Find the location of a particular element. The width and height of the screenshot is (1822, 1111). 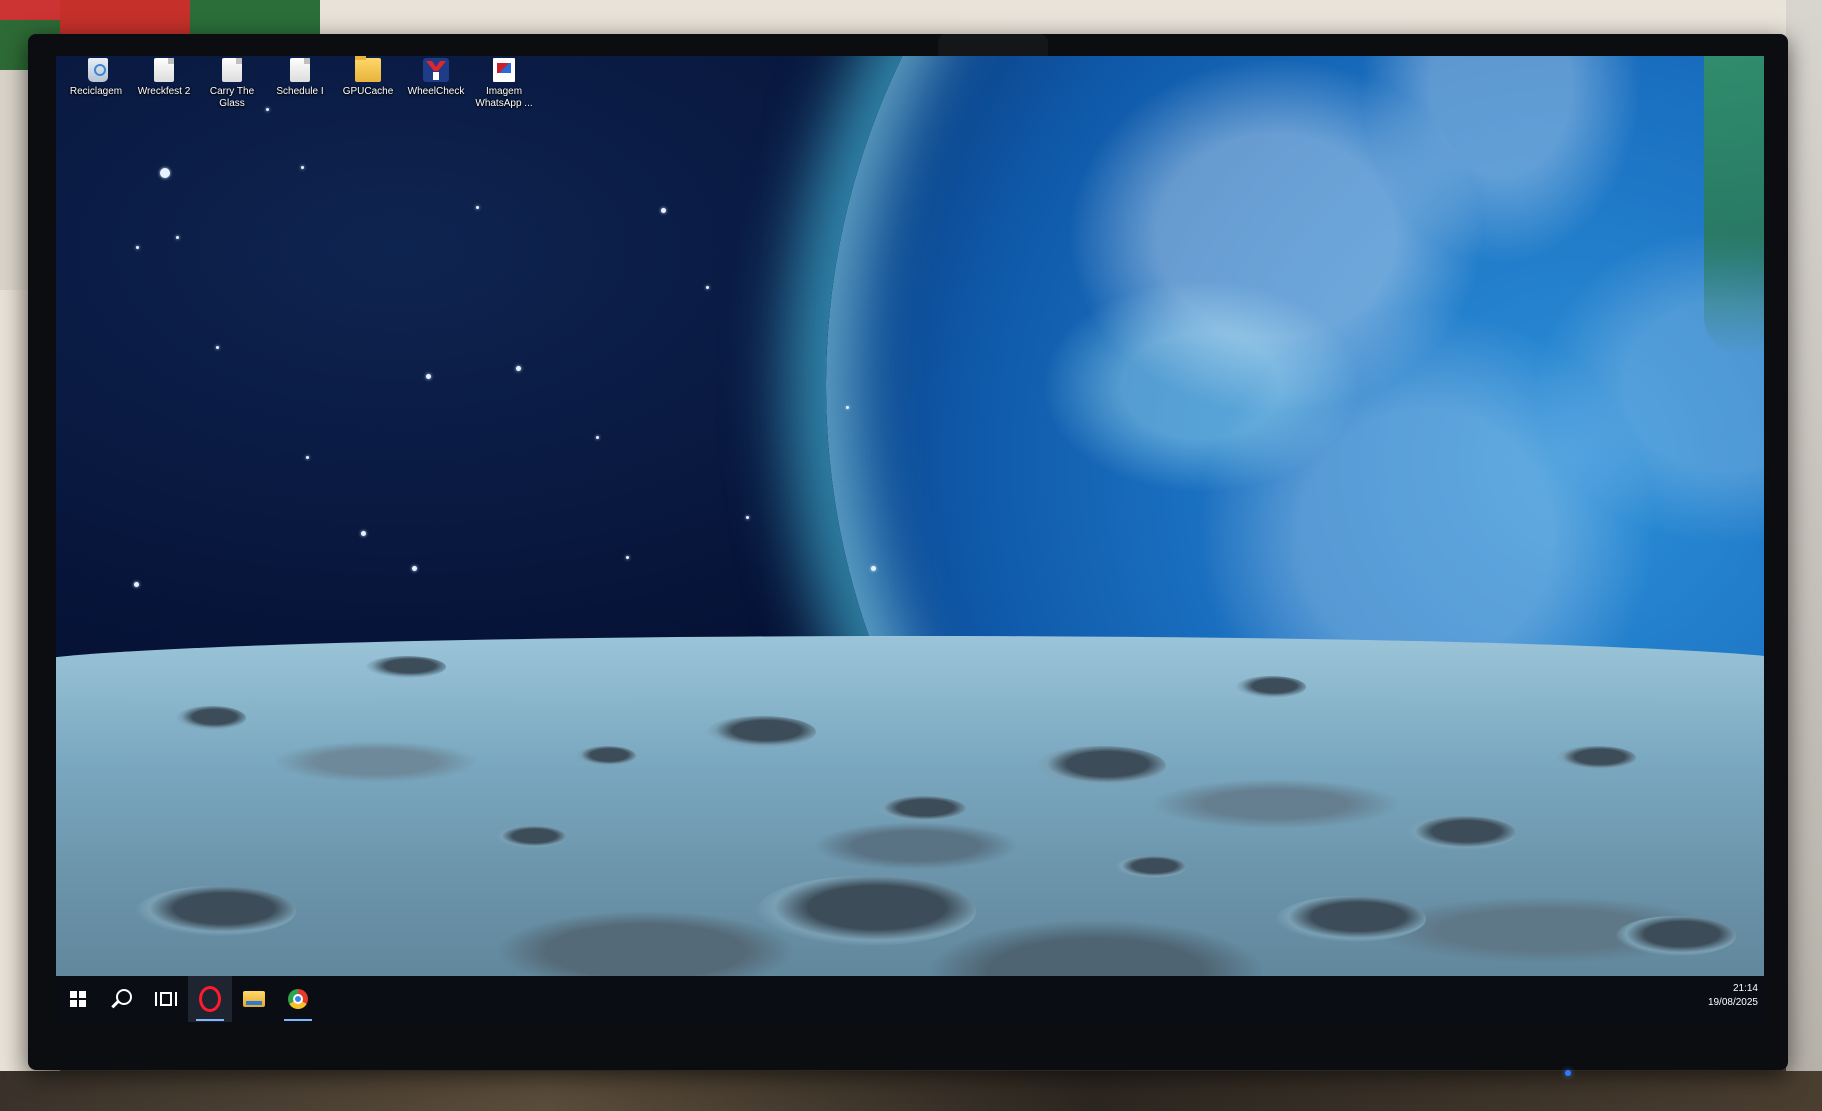

taskbar-clock: 21:14 19/08/2025 is located at coordinates (1733, 996).